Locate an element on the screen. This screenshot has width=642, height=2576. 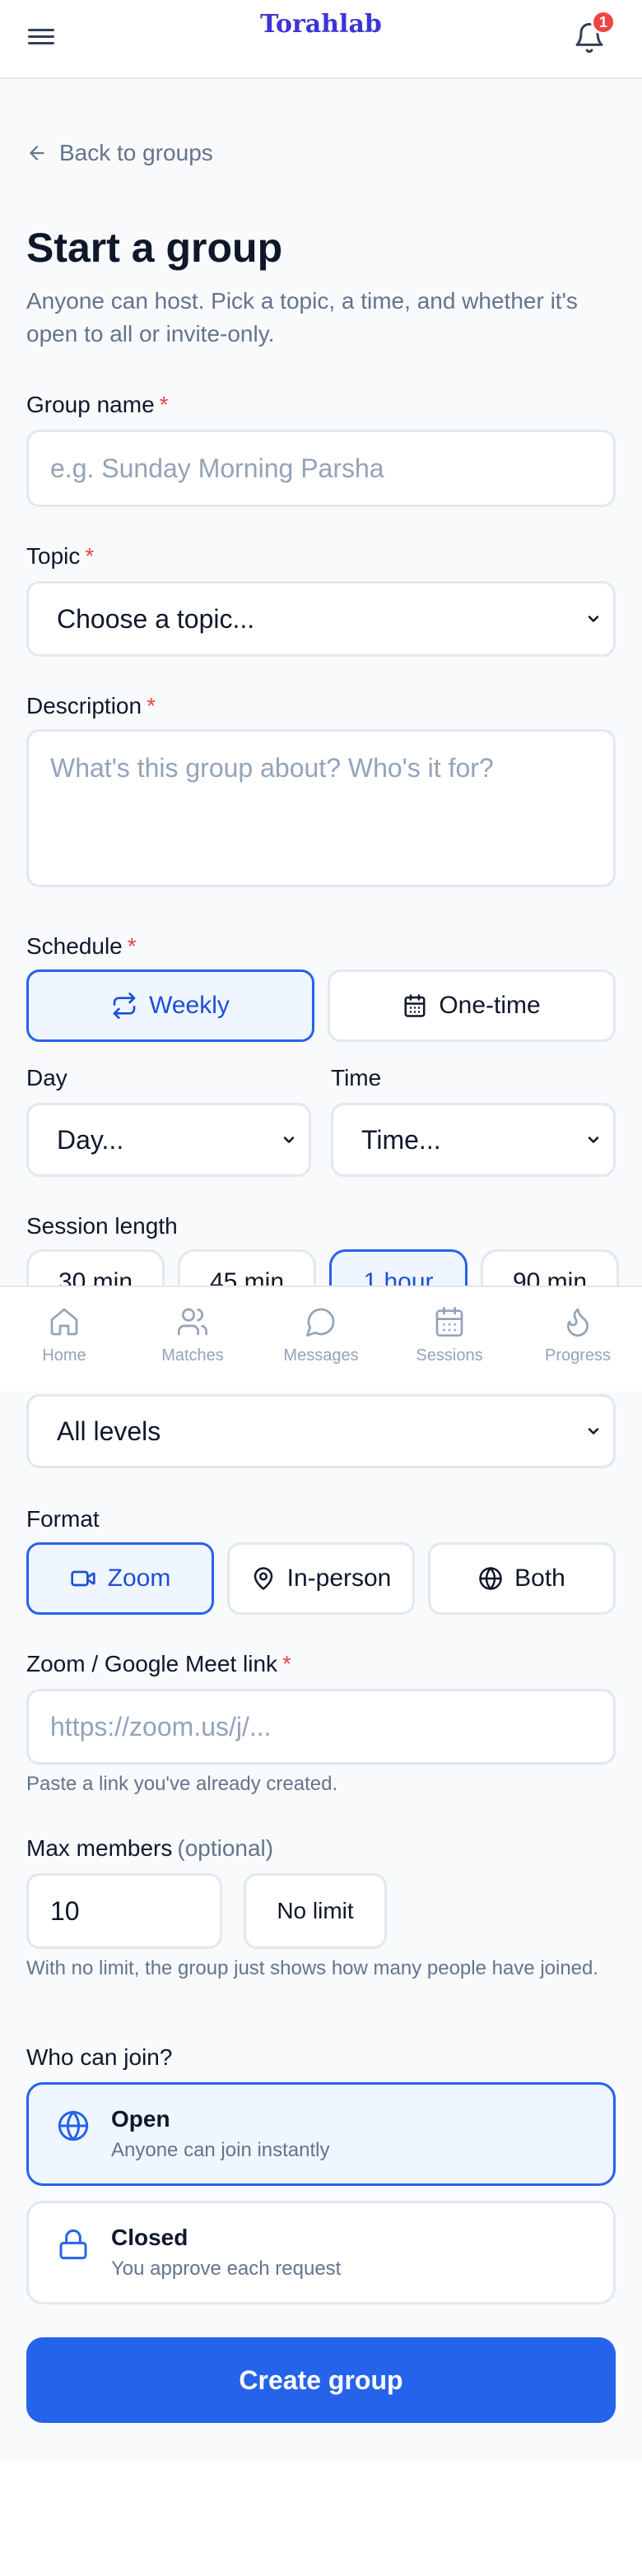
no-limit-label: No limit is located at coordinates (315, 1910).